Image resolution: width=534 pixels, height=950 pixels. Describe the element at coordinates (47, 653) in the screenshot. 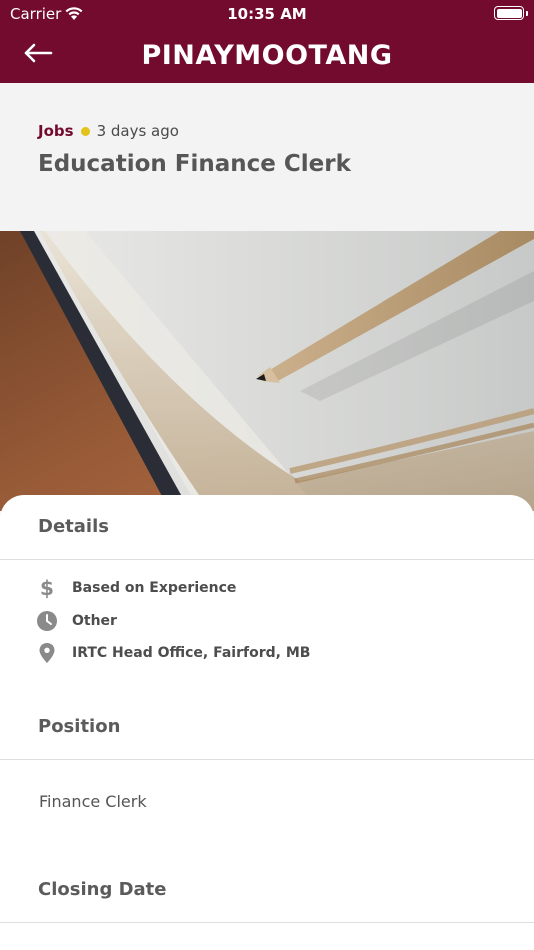

I see `map-pin-icon` at that location.